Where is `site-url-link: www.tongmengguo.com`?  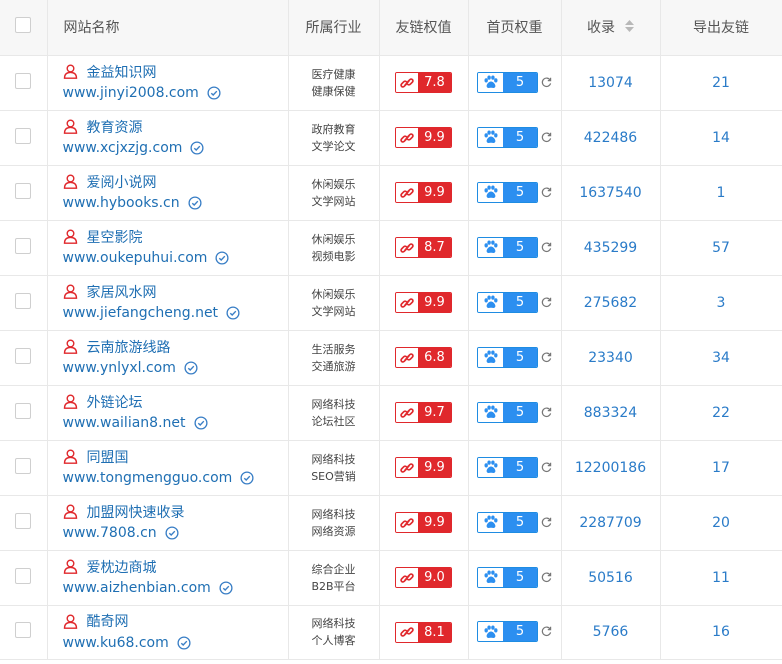 site-url-link: www.tongmengguo.com is located at coordinates (148, 478).